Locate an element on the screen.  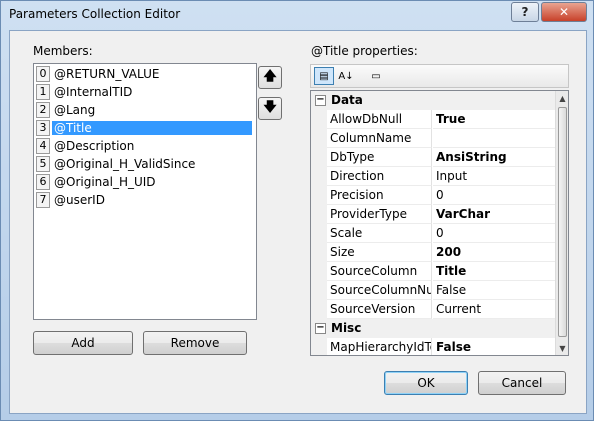
category-row: − Misc is located at coordinates (433, 328).